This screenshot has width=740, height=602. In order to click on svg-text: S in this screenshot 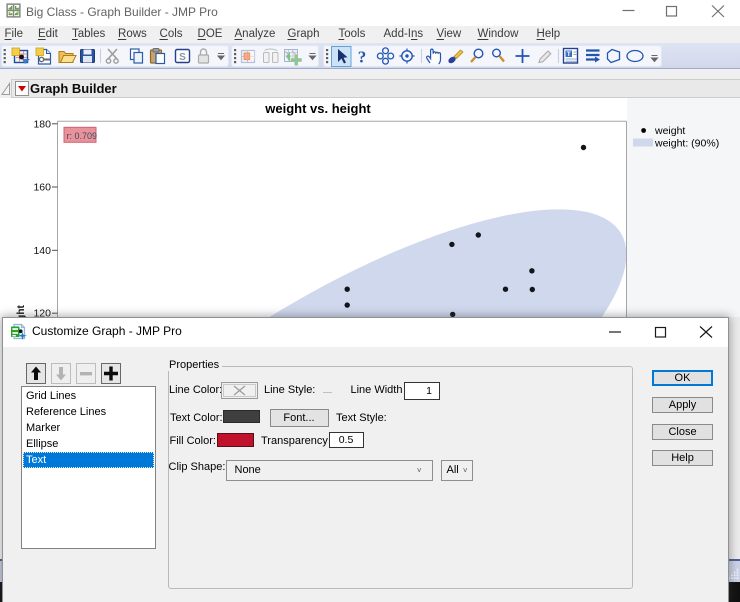, I will do `click(182, 57)`.